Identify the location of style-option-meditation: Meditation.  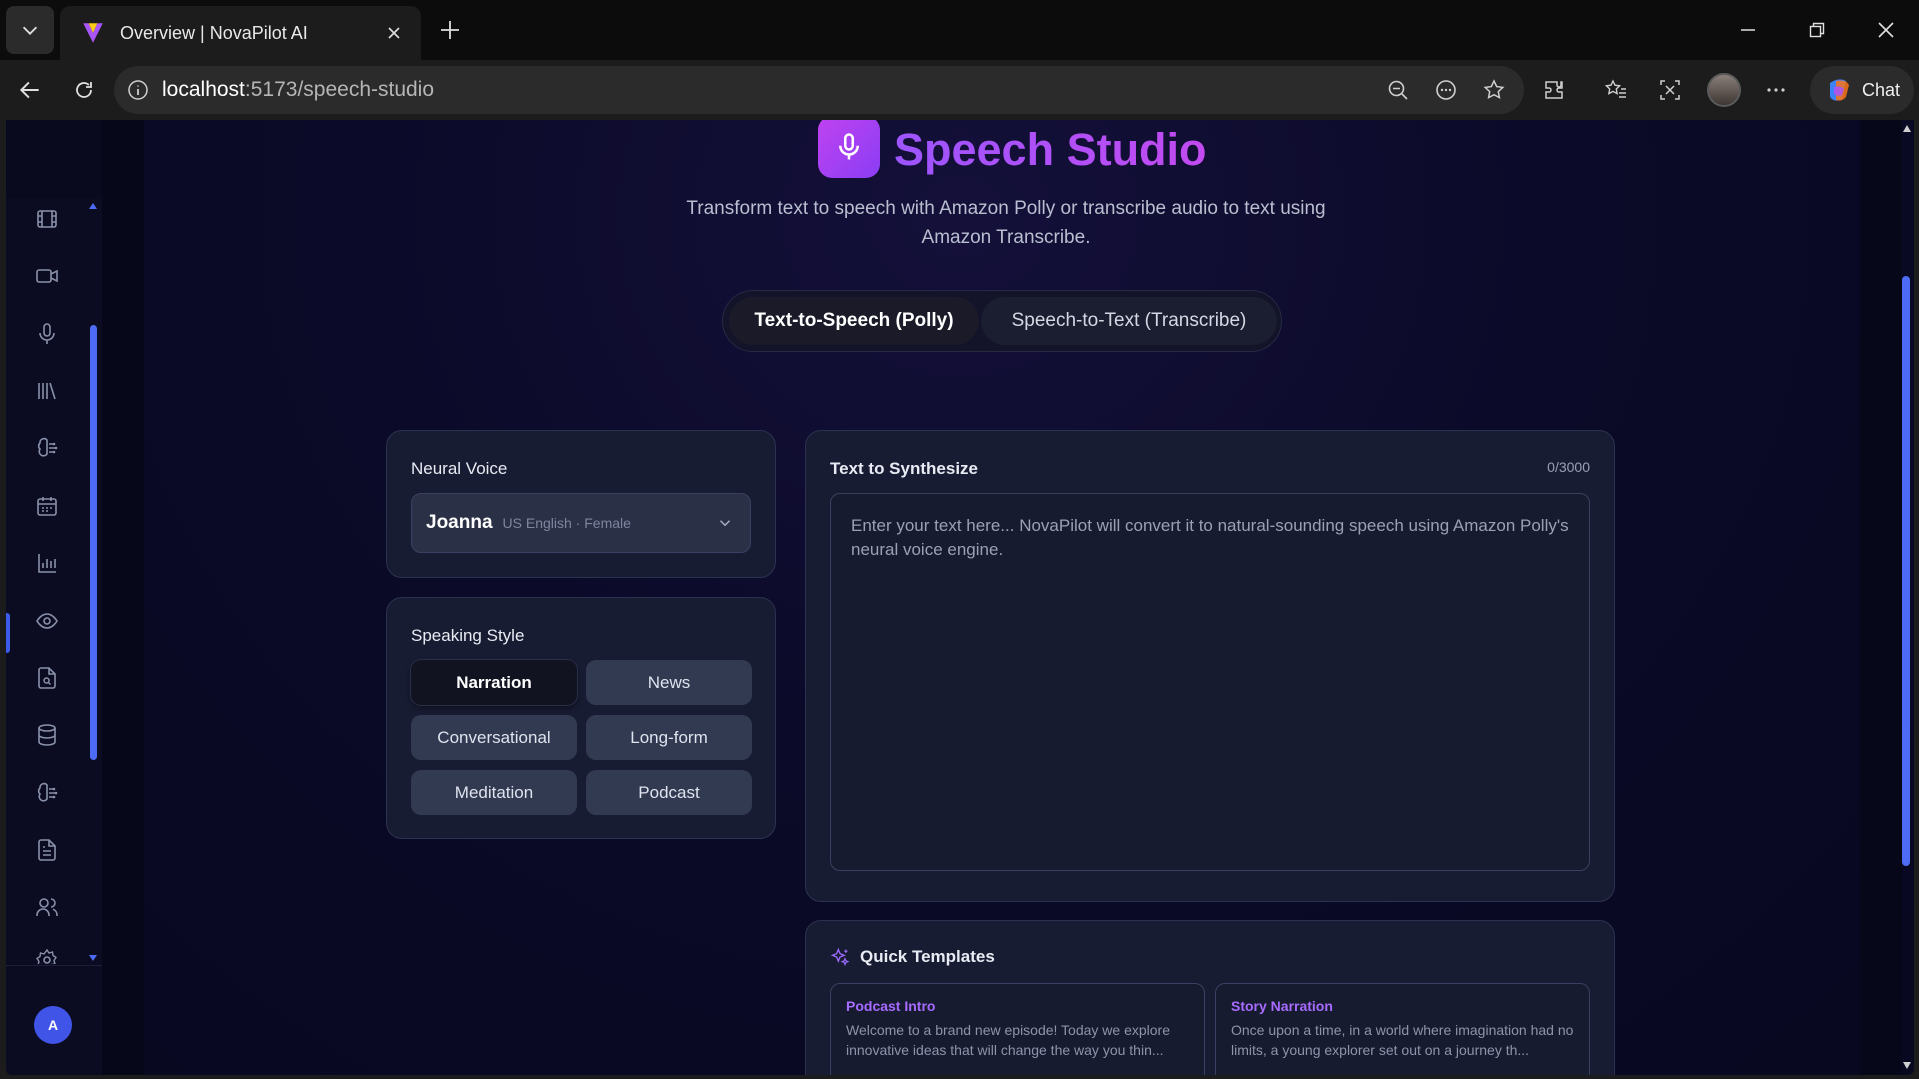
(494, 792).